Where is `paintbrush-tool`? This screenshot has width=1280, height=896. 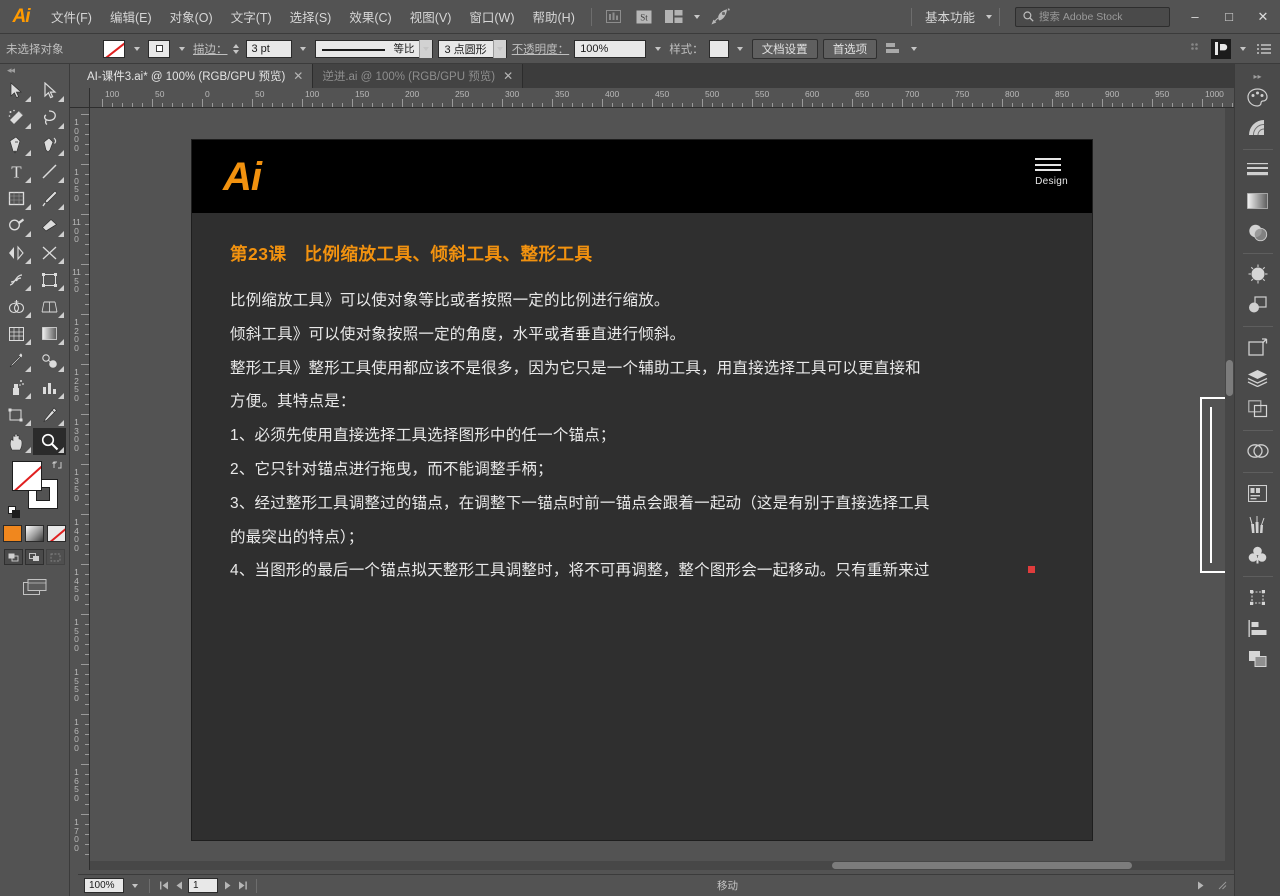 paintbrush-tool is located at coordinates (49, 198).